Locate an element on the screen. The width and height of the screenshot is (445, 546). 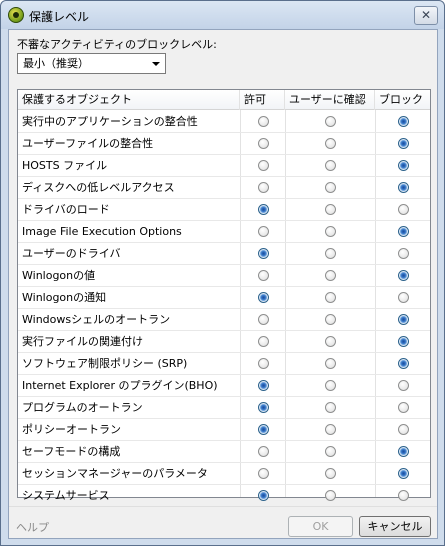
table-row: Windowsシェルのオートラン is located at coordinates (224, 320).